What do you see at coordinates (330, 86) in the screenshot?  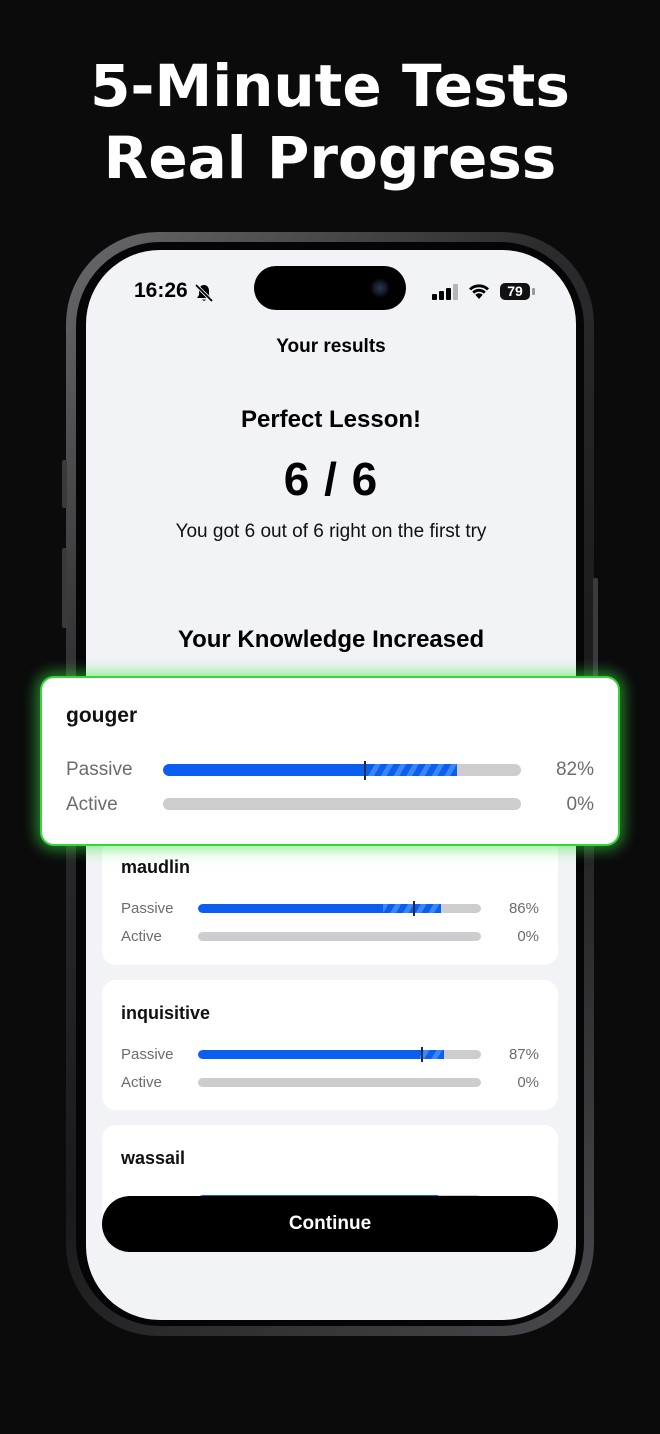 I see `headline-line-1: 5-Minute Tests` at bounding box center [330, 86].